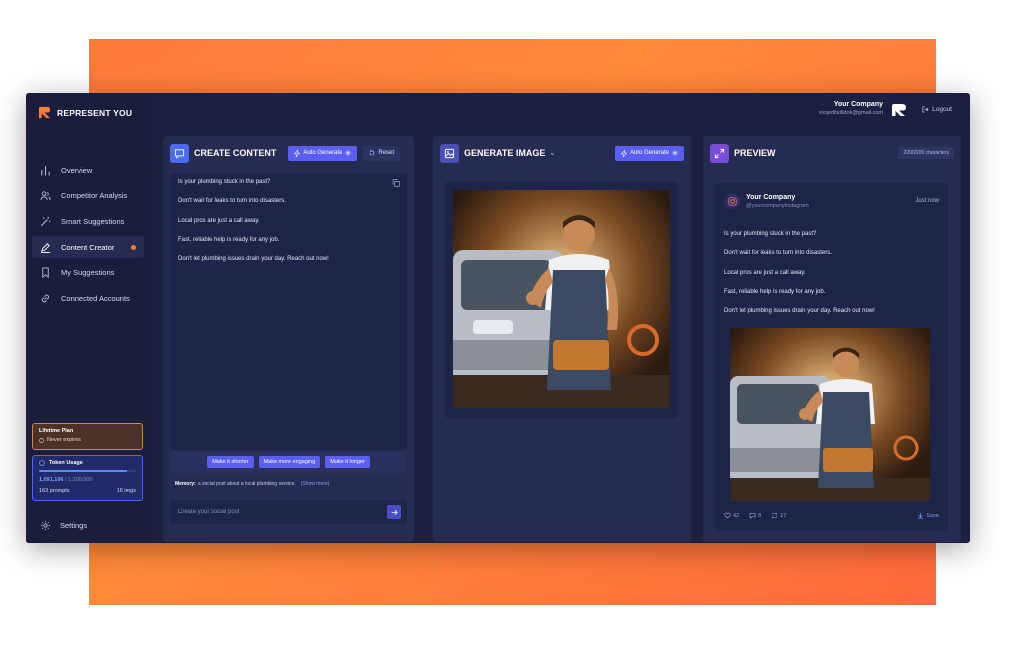  I want to click on sidebar-item-label: Connected Accounts, so click(95, 298).